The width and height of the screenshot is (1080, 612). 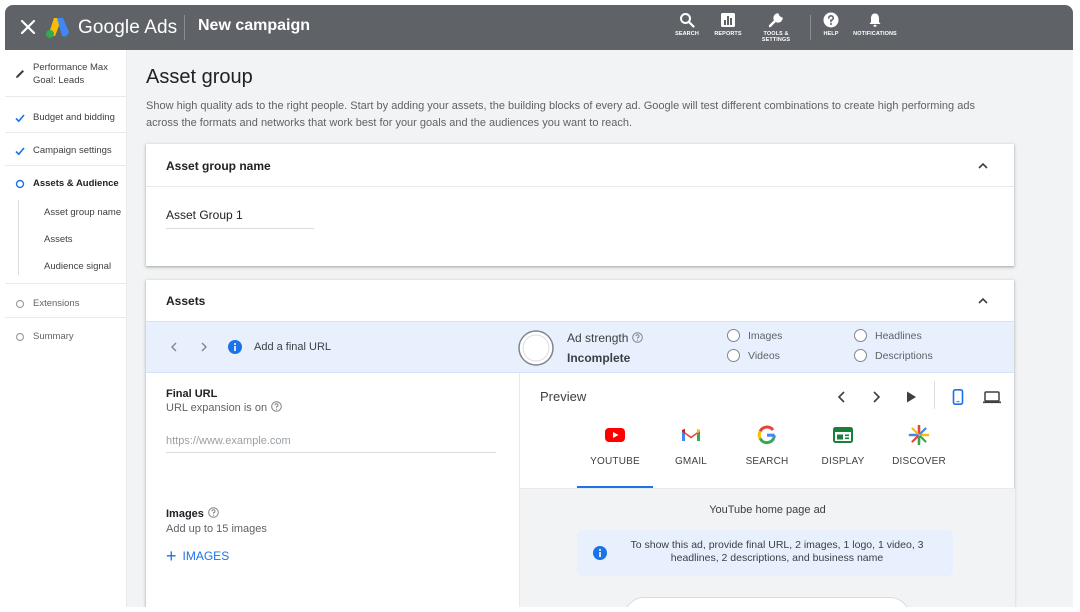 What do you see at coordinates (128, 27) in the screenshot?
I see `brand-name: Google Ads` at bounding box center [128, 27].